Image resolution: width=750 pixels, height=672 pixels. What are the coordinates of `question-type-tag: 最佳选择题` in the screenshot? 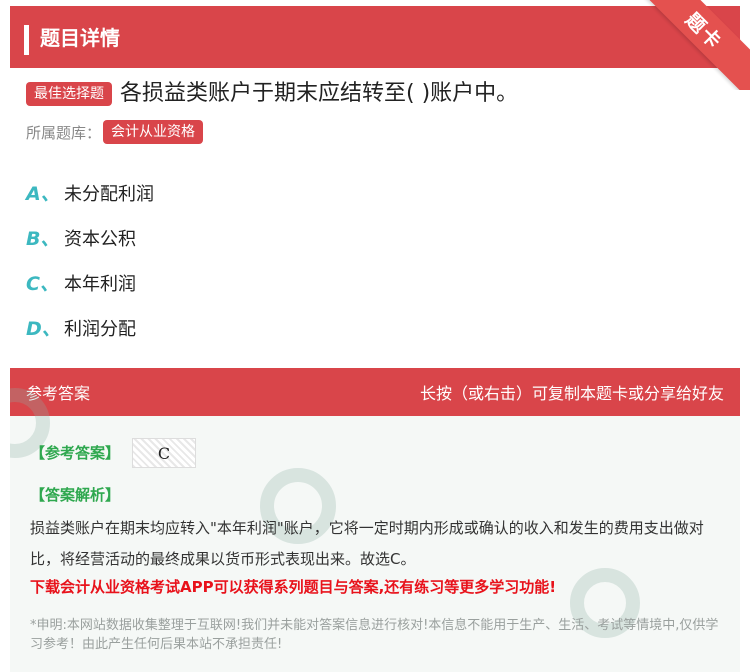 It's located at (69, 94).